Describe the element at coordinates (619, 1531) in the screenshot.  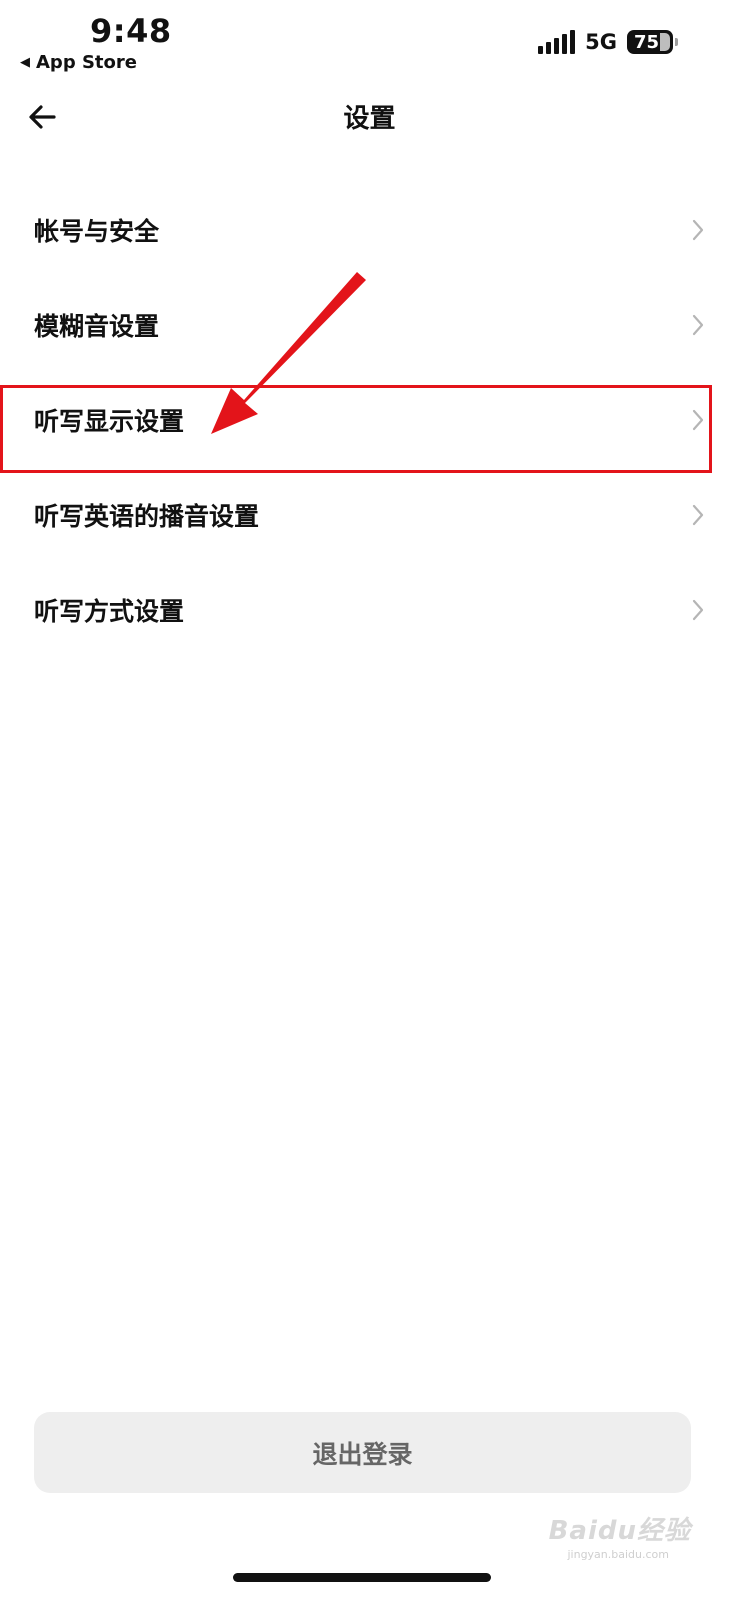
I see `baidu-watermark: Baidu经验` at that location.